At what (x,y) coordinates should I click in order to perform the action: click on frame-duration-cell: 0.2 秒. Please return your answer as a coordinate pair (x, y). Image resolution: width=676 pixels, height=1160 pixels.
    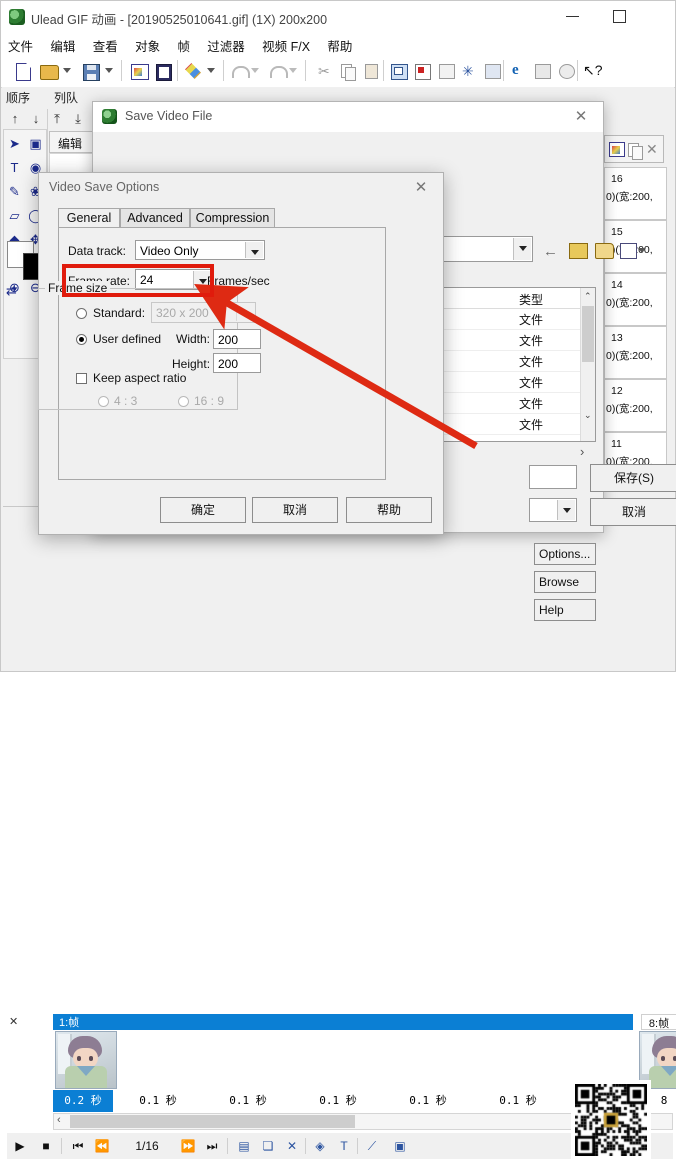
    Looking at the image, I should click on (83, 1101).